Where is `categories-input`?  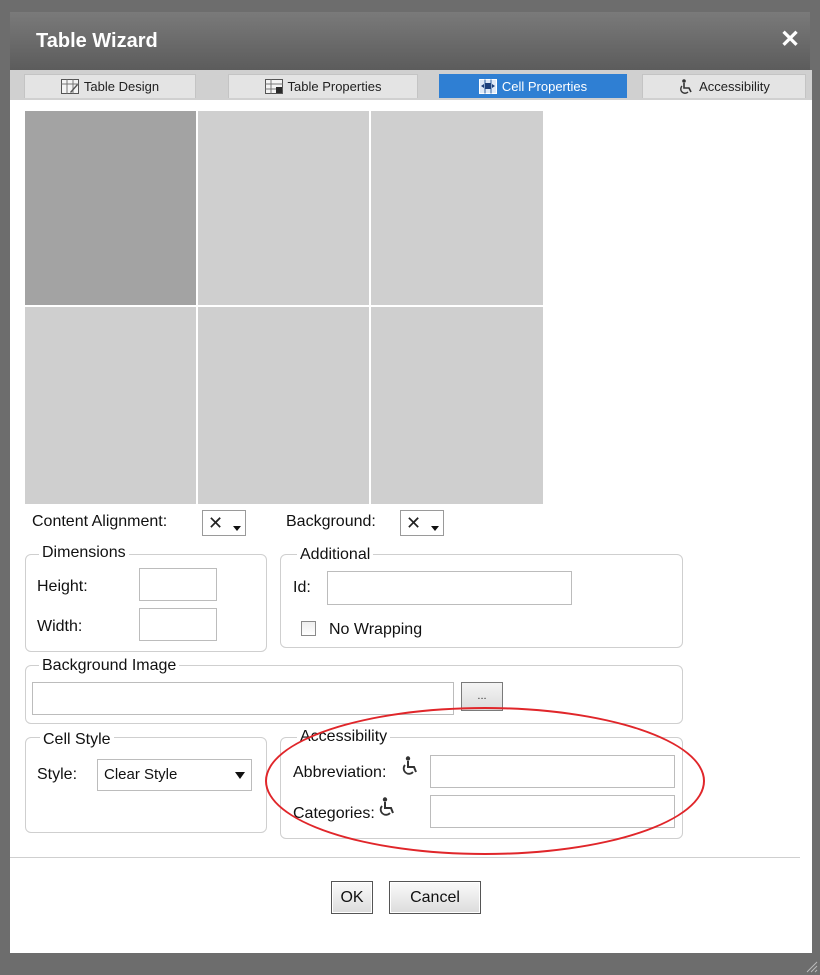
categories-input is located at coordinates (552, 811).